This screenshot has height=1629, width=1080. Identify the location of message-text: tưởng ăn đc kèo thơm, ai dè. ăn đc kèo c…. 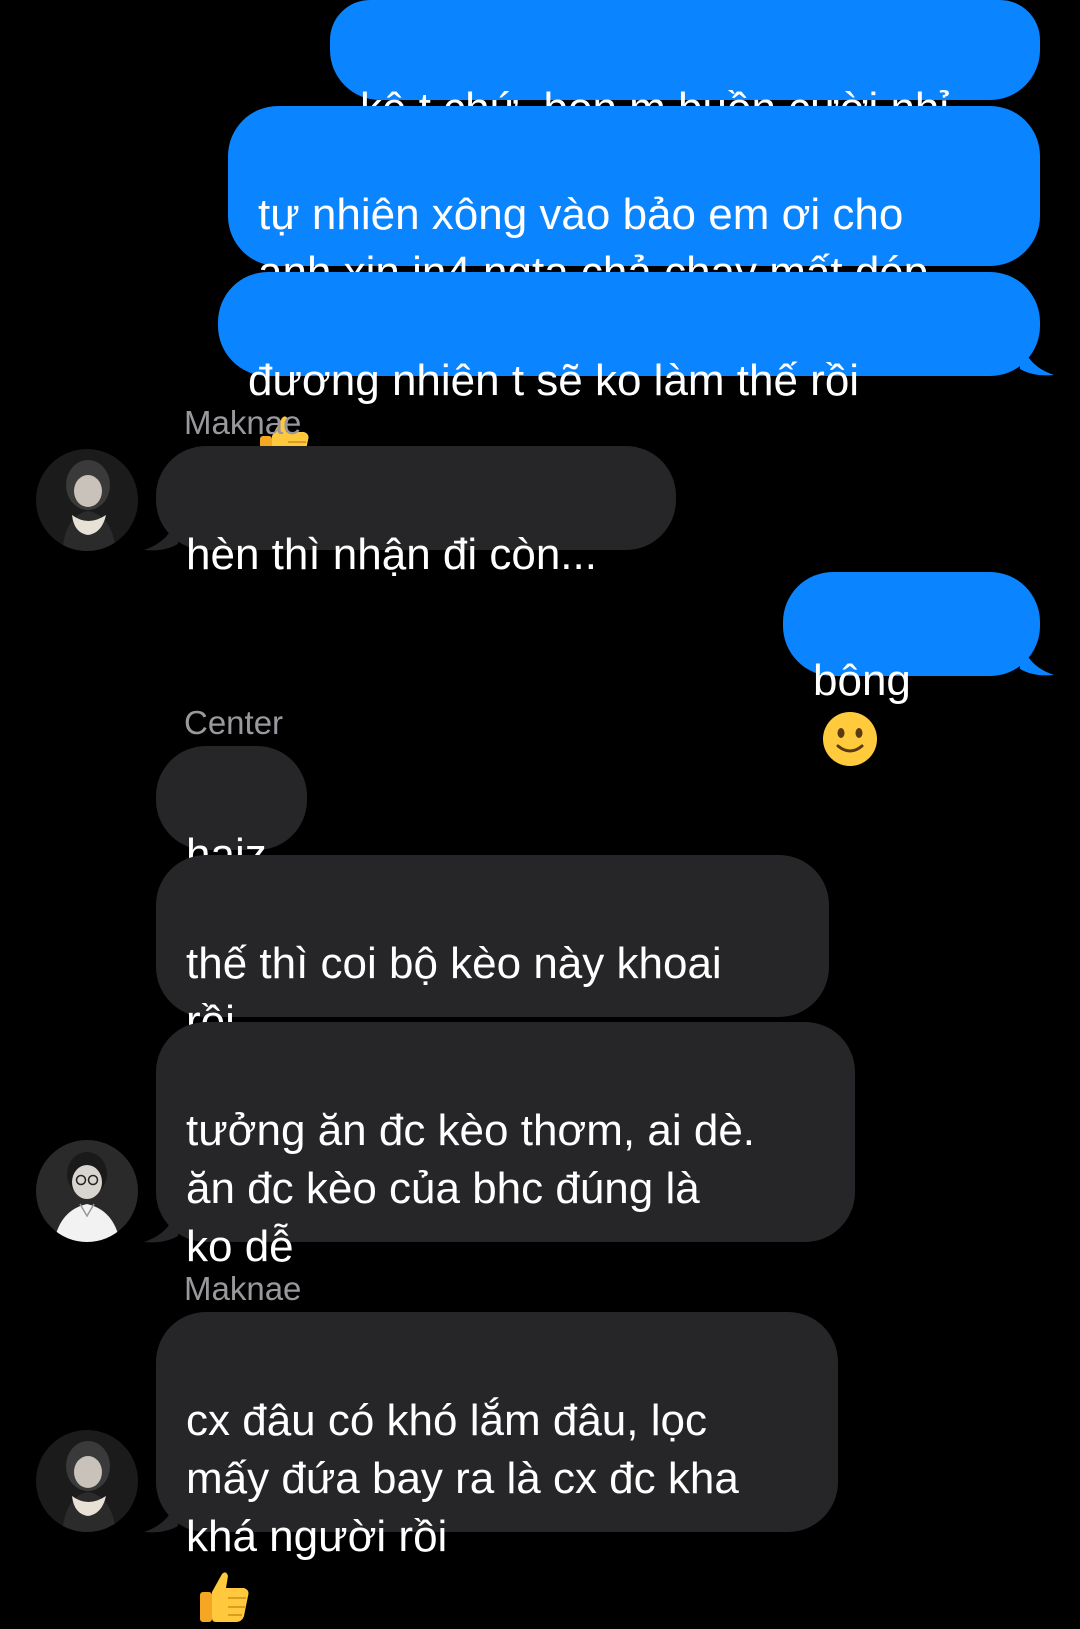
(471, 1188).